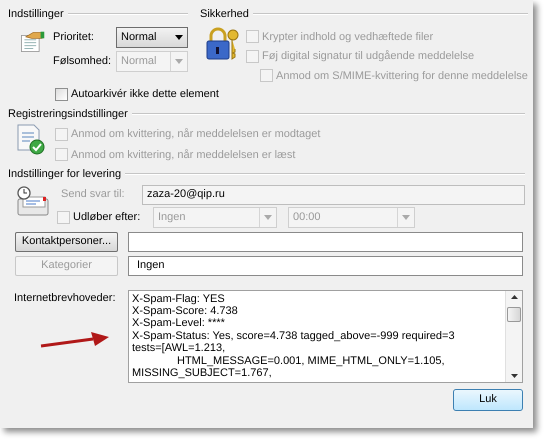 Image resolution: width=549 pixels, height=445 pixels. I want to click on checkbox-label: Anmod om kvittering, når meddelelsen er modtaget, so click(195, 134).